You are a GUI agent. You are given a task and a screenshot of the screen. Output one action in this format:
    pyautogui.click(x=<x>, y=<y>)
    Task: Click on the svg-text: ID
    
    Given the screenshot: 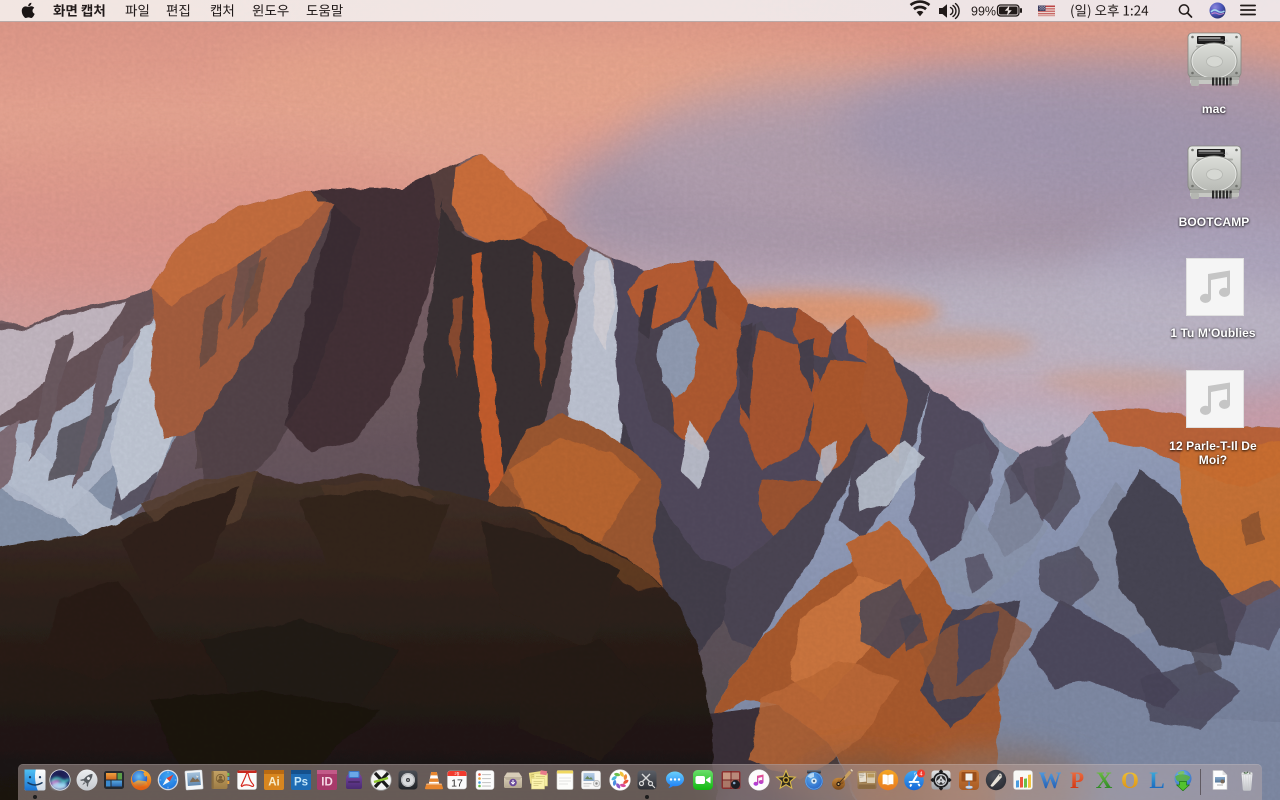 What is the action you would take?
    pyautogui.click(x=327, y=783)
    